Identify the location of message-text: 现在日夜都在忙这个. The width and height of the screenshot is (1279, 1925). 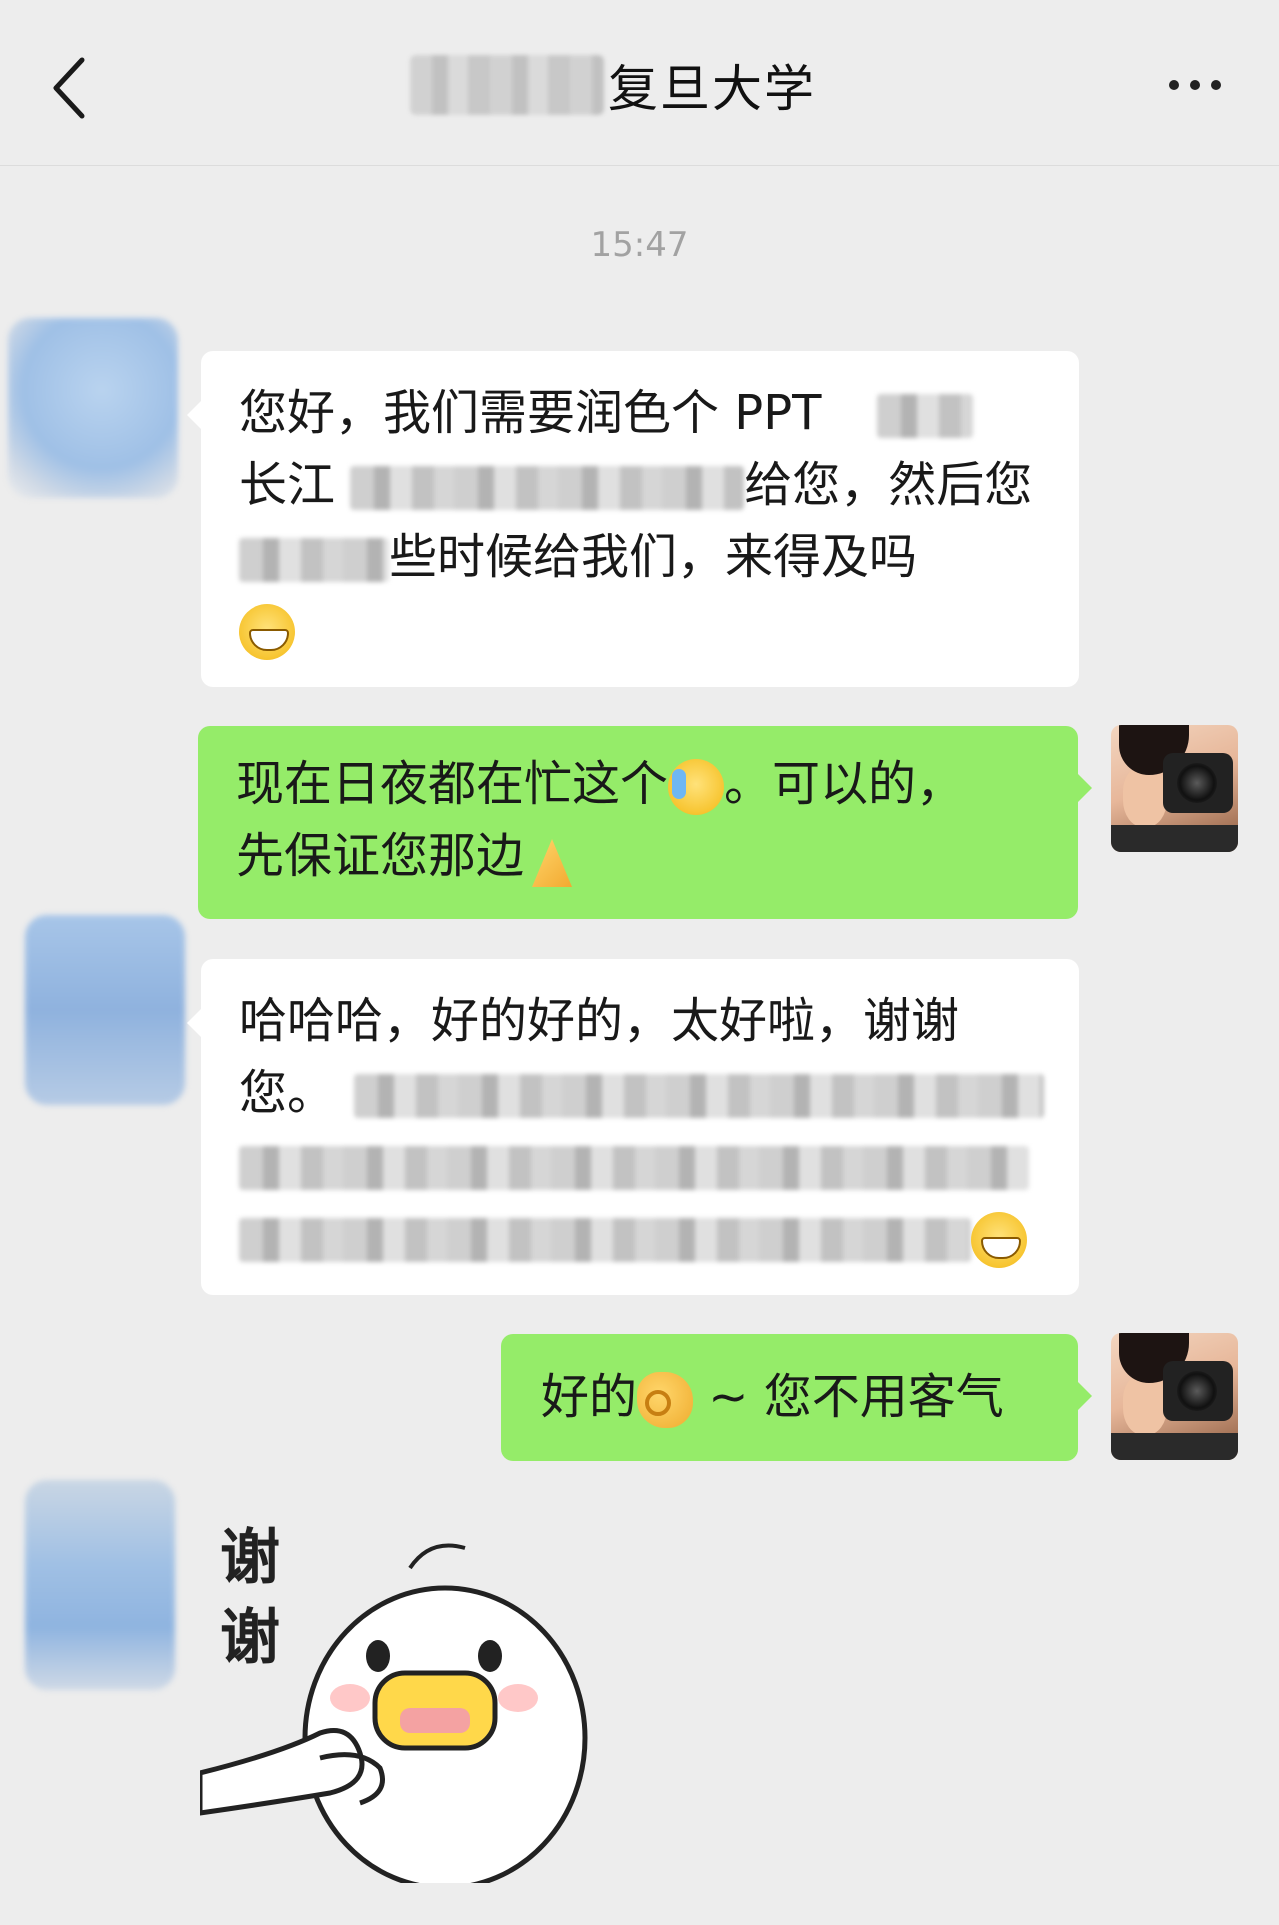
(452, 784).